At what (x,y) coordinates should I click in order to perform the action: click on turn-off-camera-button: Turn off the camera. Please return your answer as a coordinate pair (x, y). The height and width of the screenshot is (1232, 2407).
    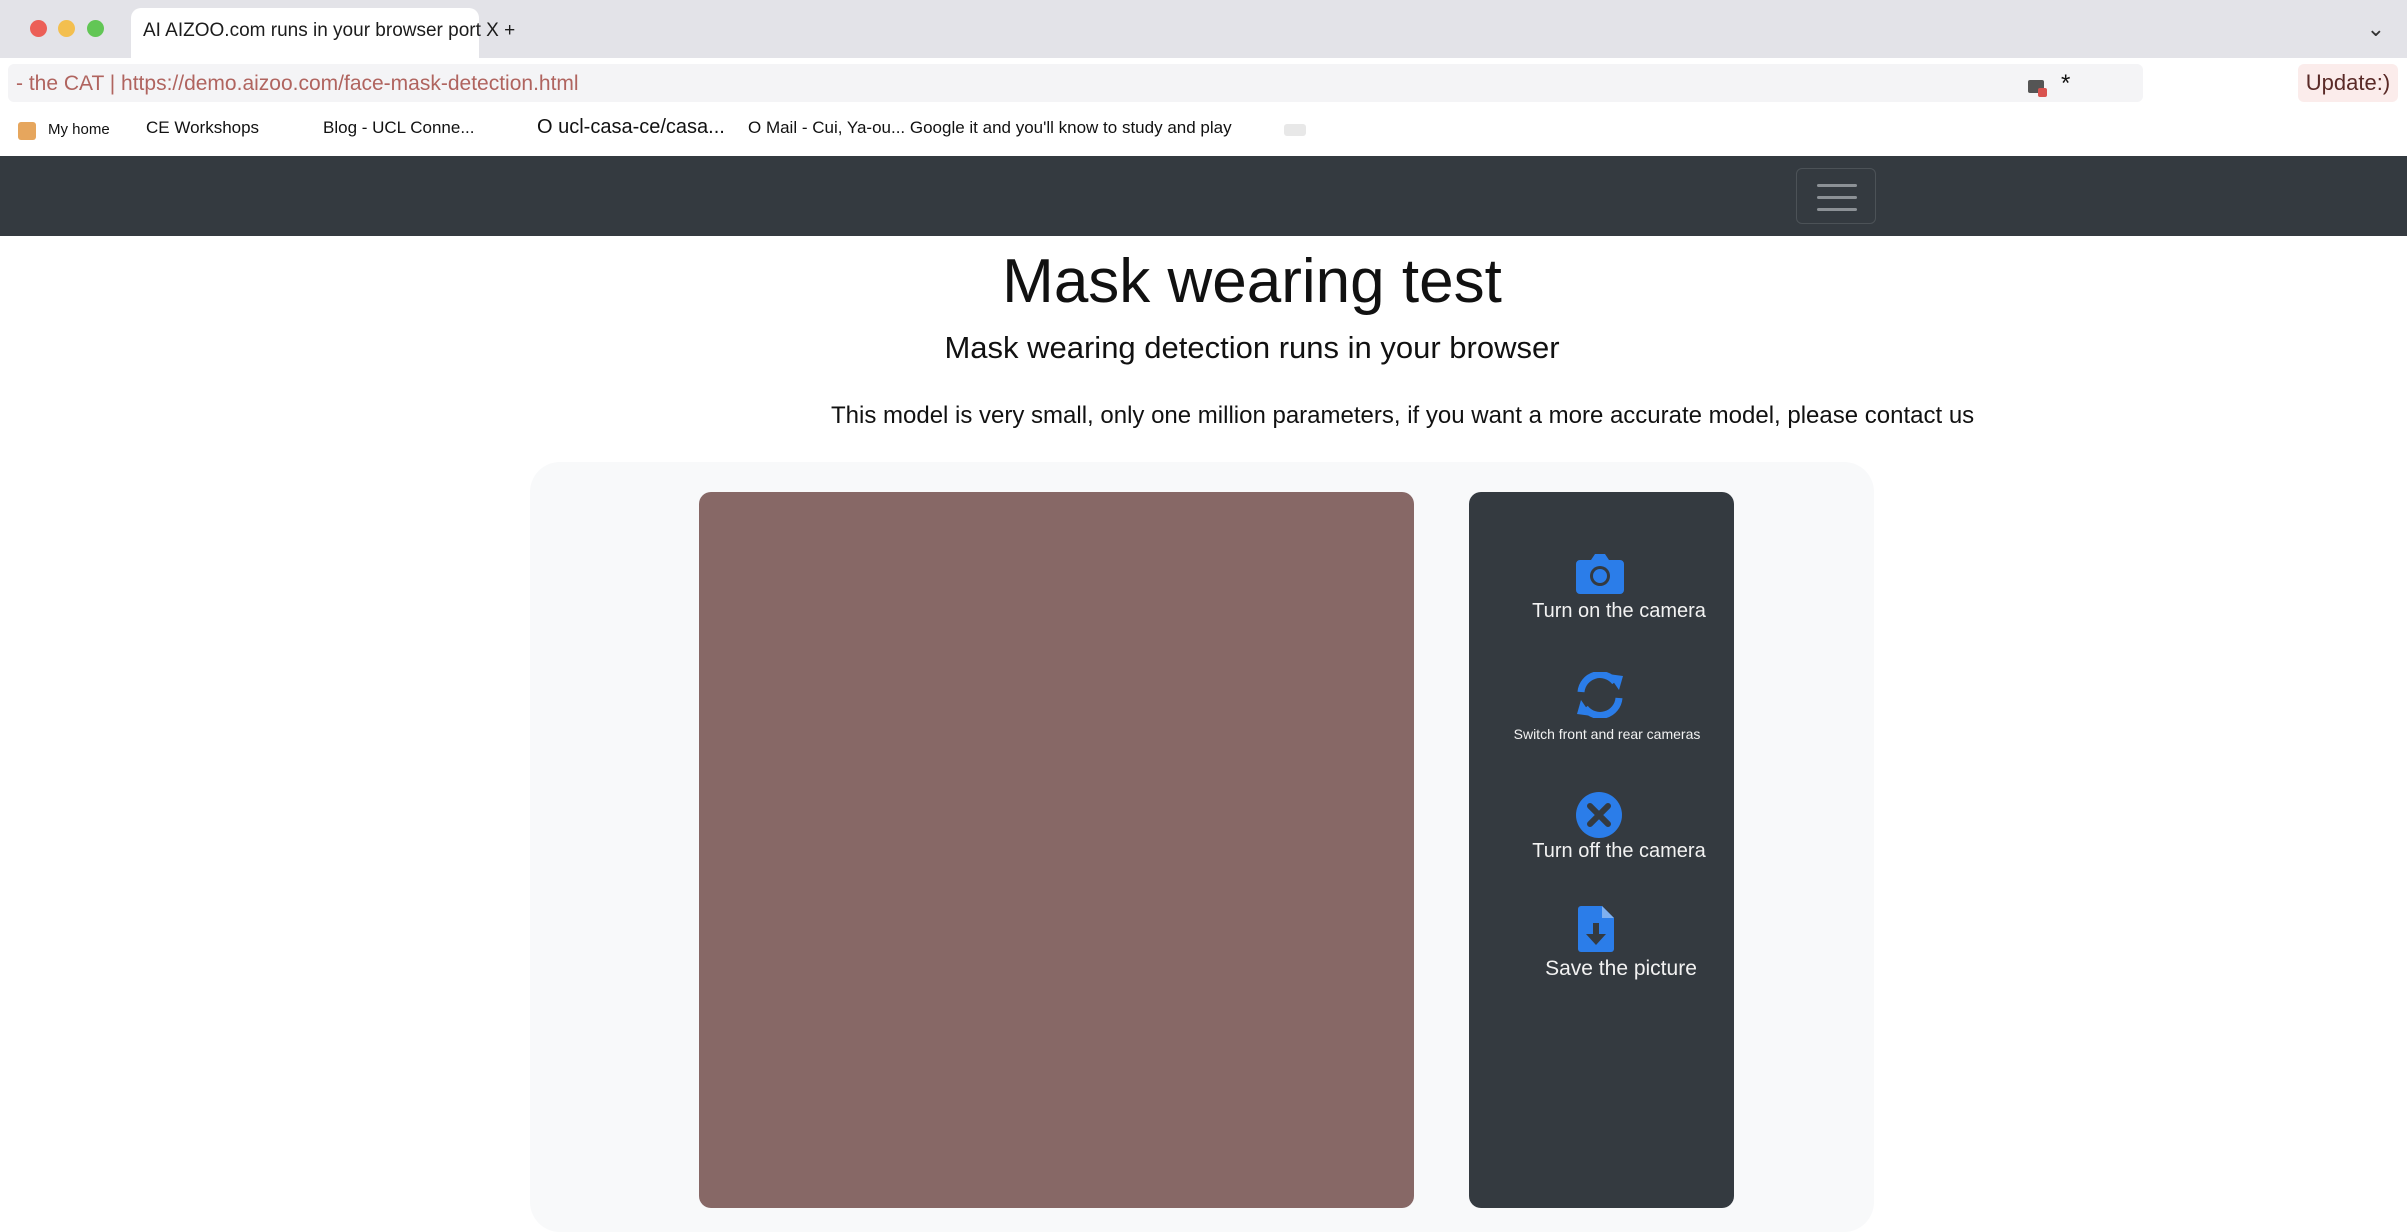
    Looking at the image, I should click on (1601, 832).